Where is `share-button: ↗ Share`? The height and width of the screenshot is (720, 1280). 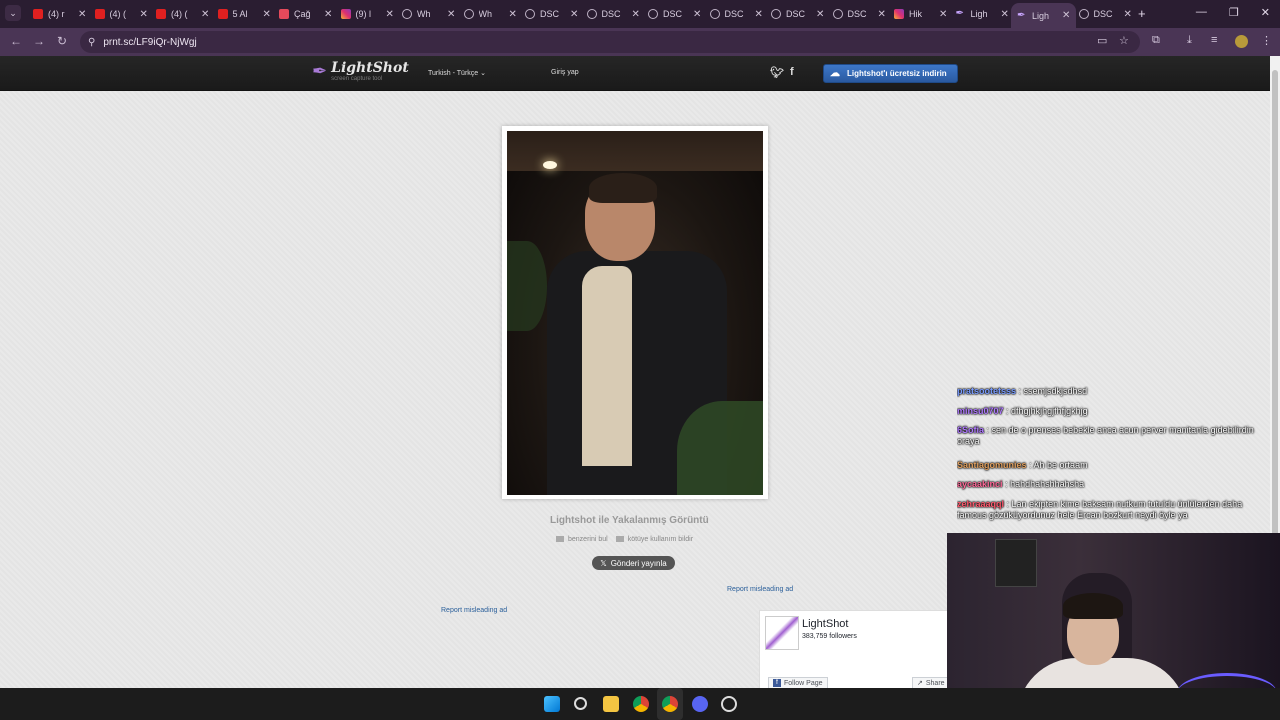 share-button: ↗ Share is located at coordinates (931, 682).